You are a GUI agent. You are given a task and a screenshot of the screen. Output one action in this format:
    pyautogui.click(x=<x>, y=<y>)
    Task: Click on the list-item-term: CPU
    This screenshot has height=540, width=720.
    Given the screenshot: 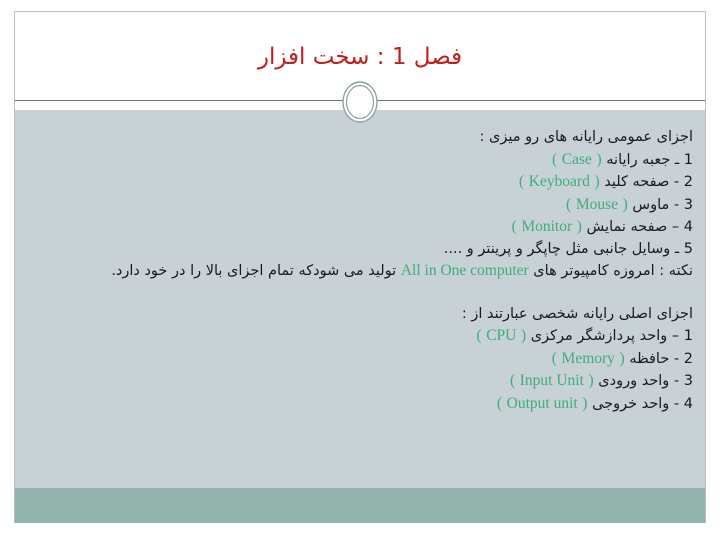 What is the action you would take?
    pyautogui.click(x=501, y=335)
    